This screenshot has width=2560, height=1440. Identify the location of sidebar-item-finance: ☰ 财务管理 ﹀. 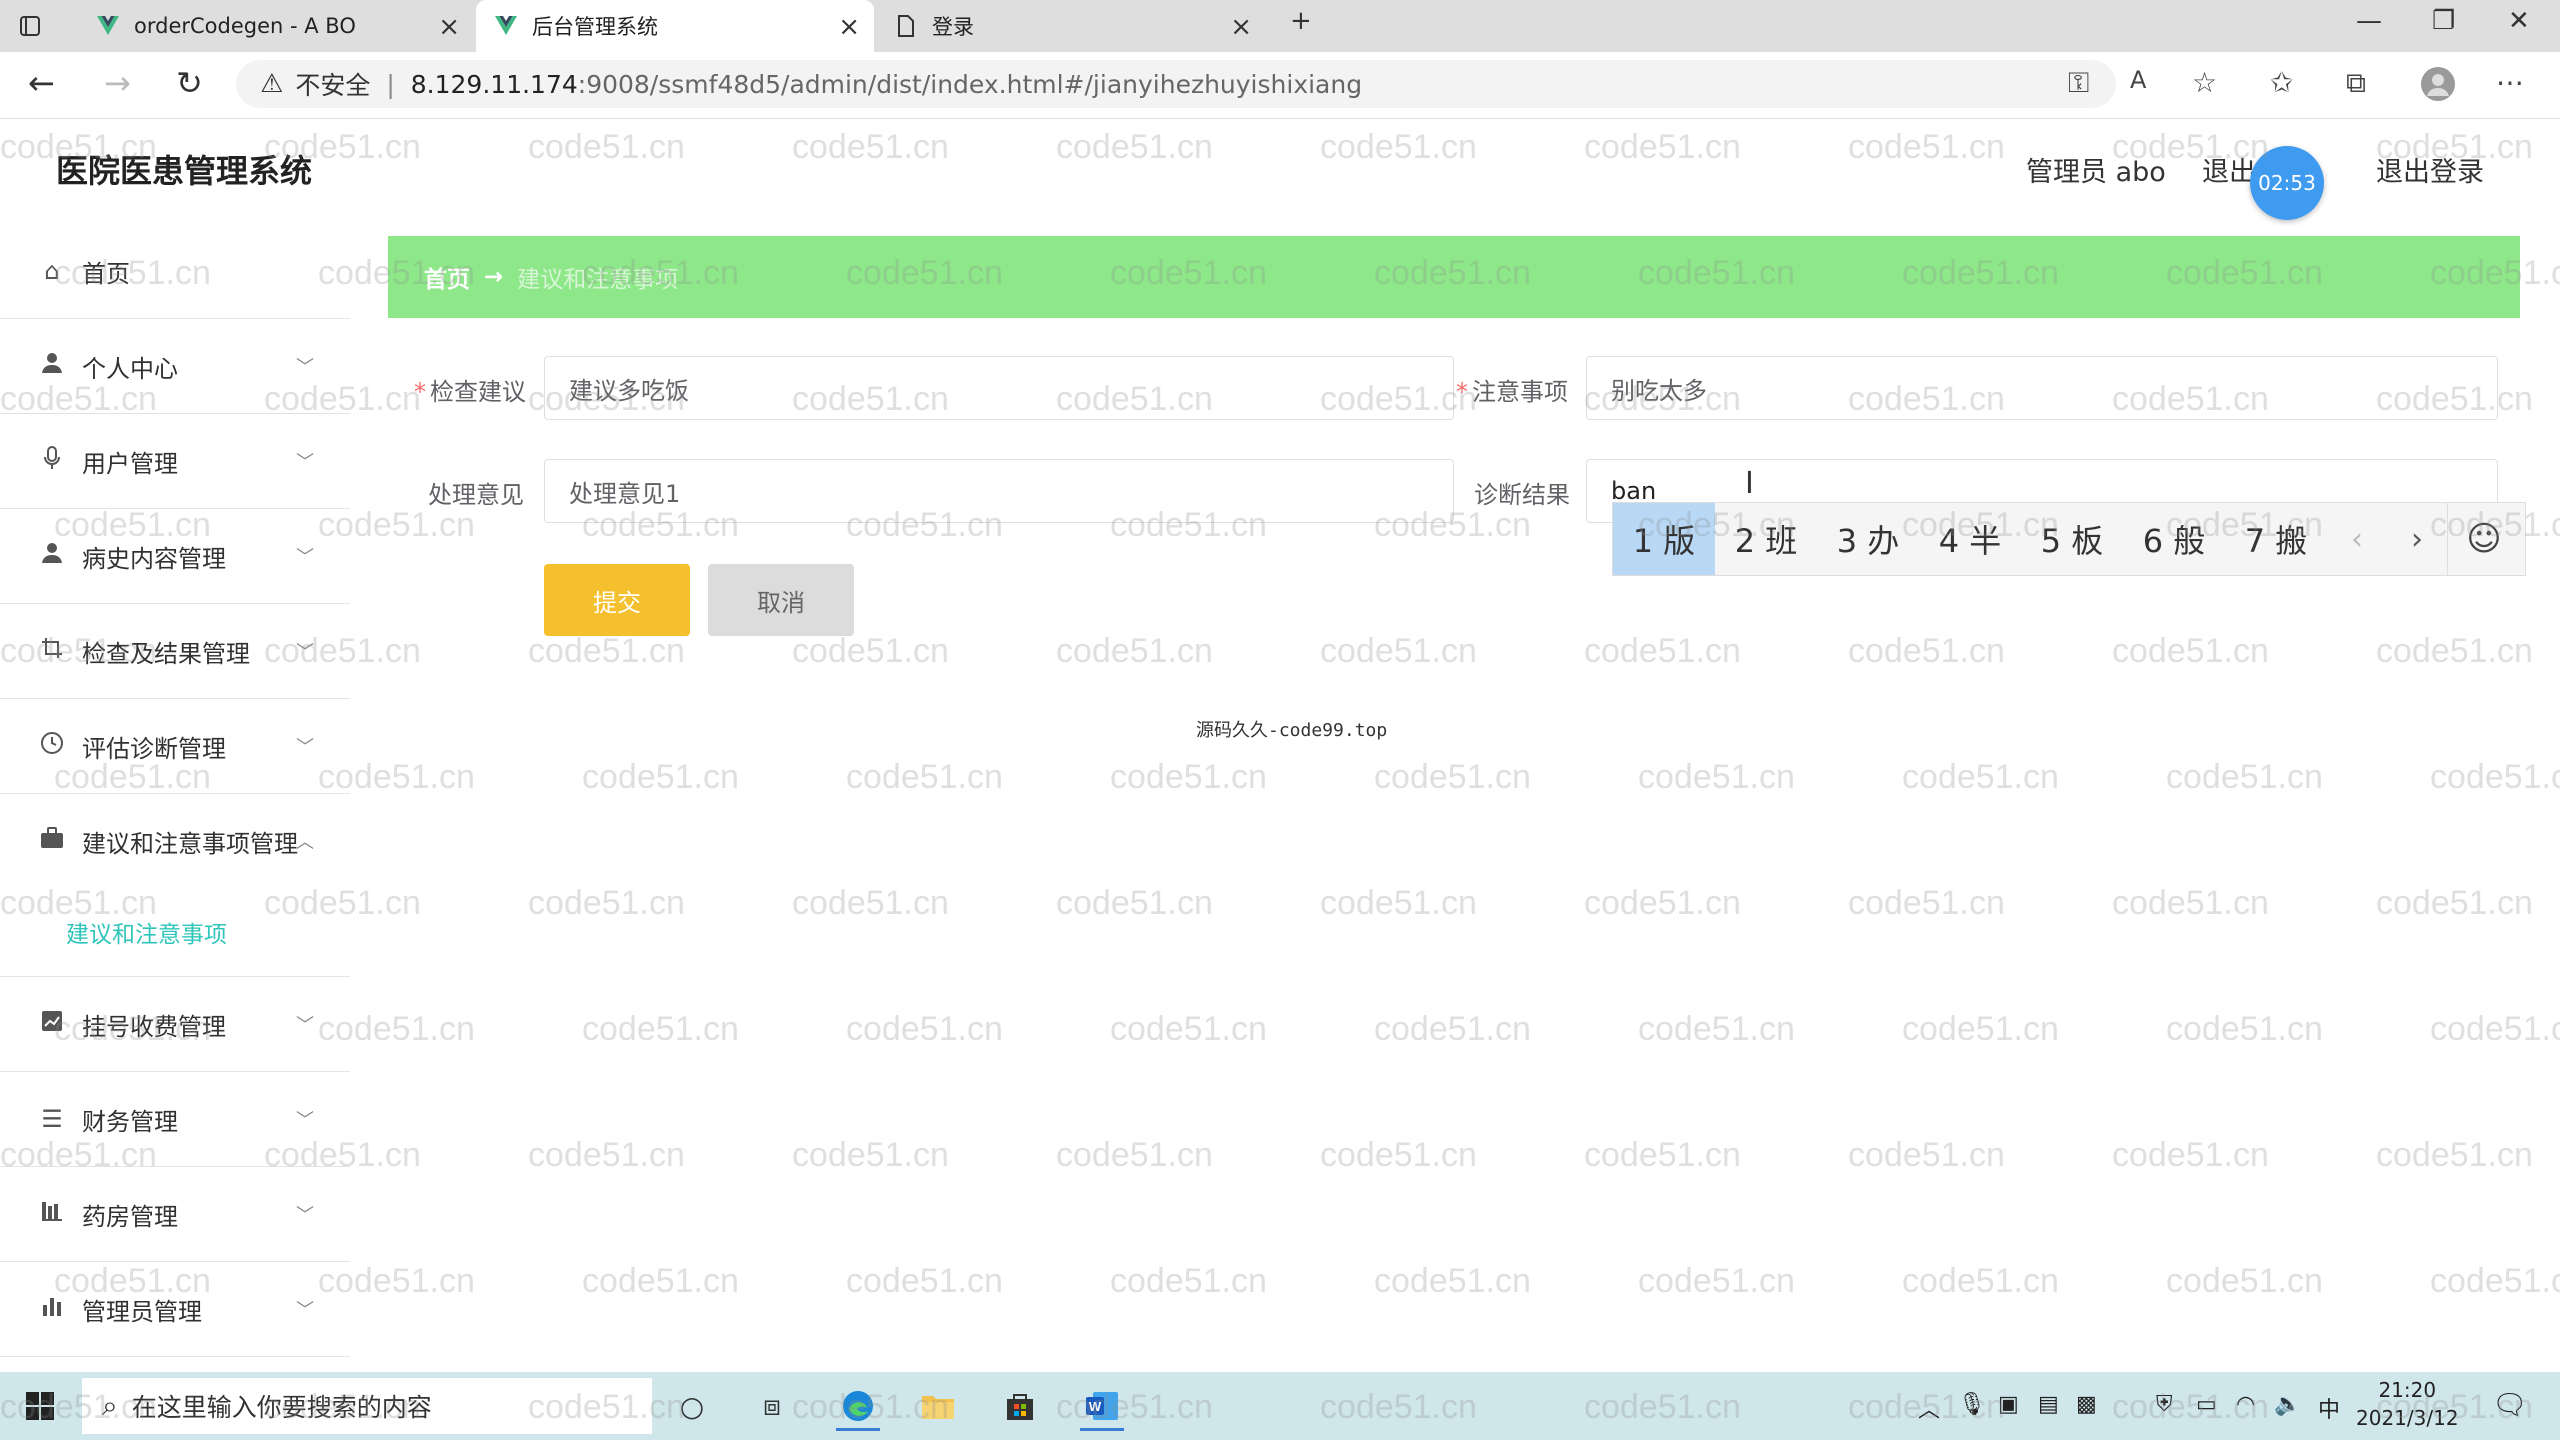
(175, 1119).